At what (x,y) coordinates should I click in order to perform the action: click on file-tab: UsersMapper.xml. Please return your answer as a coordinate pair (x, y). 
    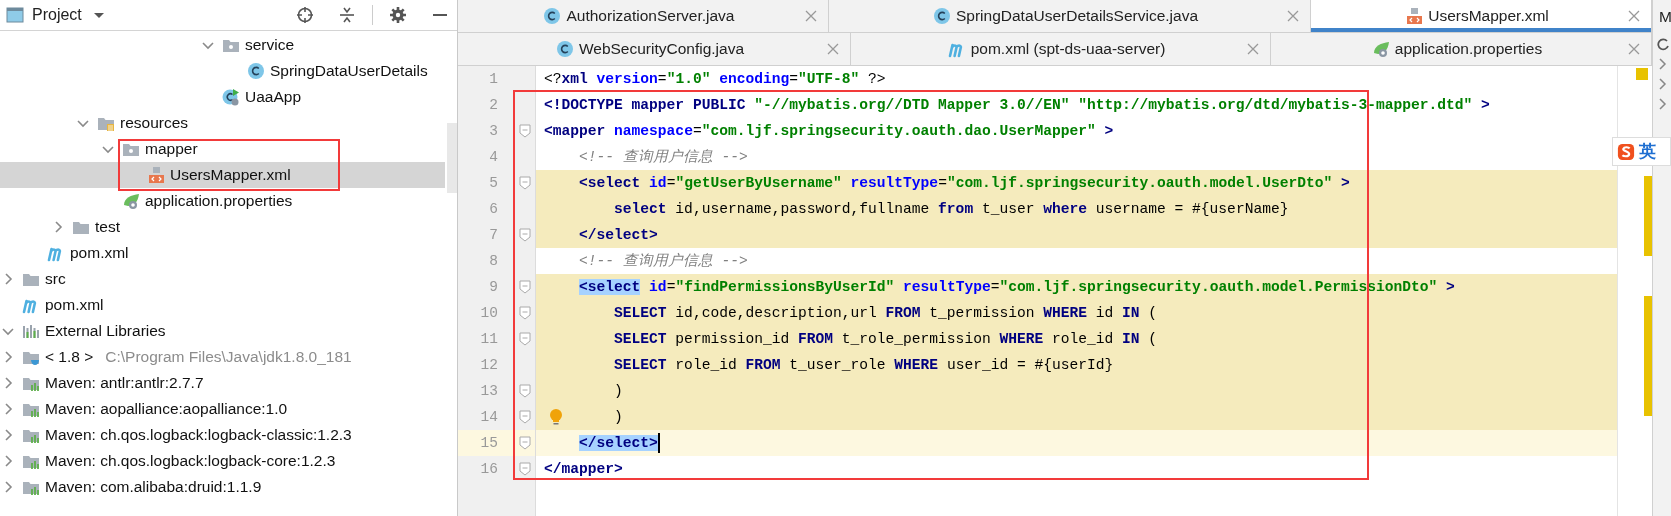
    Looking at the image, I should click on (1481, 16).